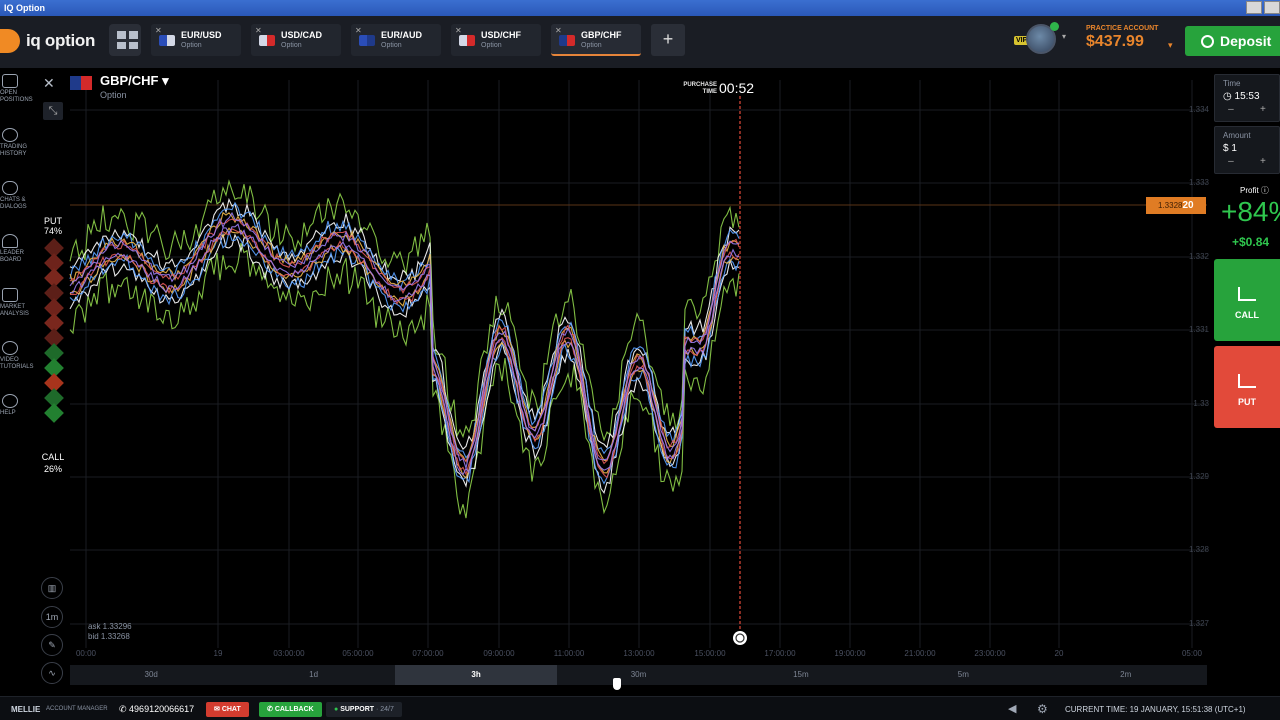 The height and width of the screenshot is (720, 1280). I want to click on asset-tab-euraud: ✕ EUR/AUD Option, so click(396, 40).